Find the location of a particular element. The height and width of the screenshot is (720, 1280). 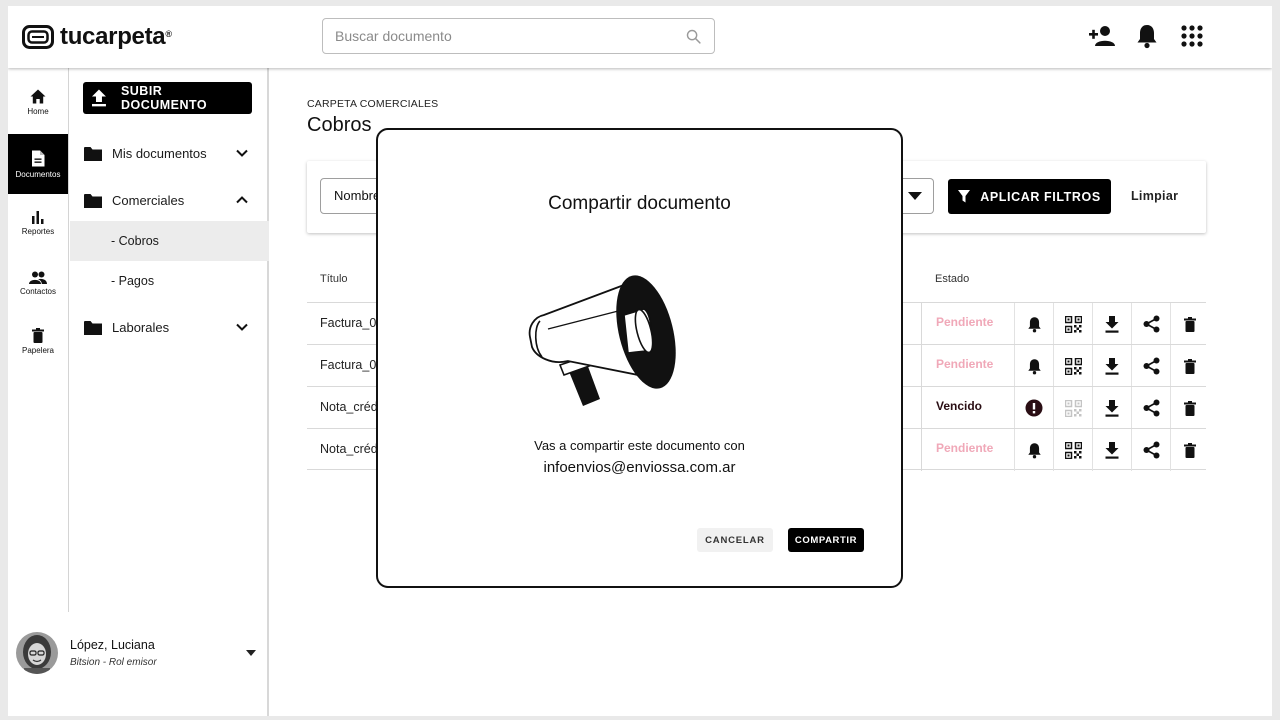

page-title: Cobros is located at coordinates (339, 125).